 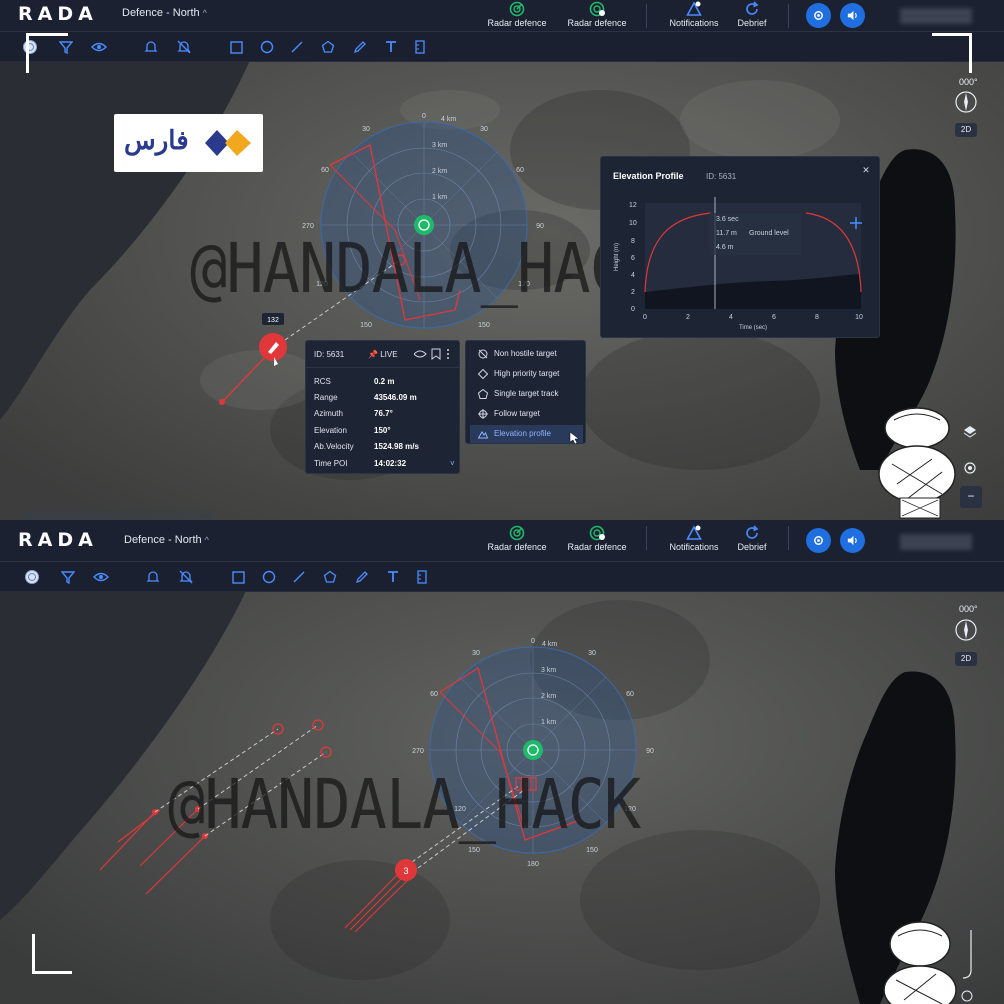 I want to click on map-control-line, so click(x=967, y=966).